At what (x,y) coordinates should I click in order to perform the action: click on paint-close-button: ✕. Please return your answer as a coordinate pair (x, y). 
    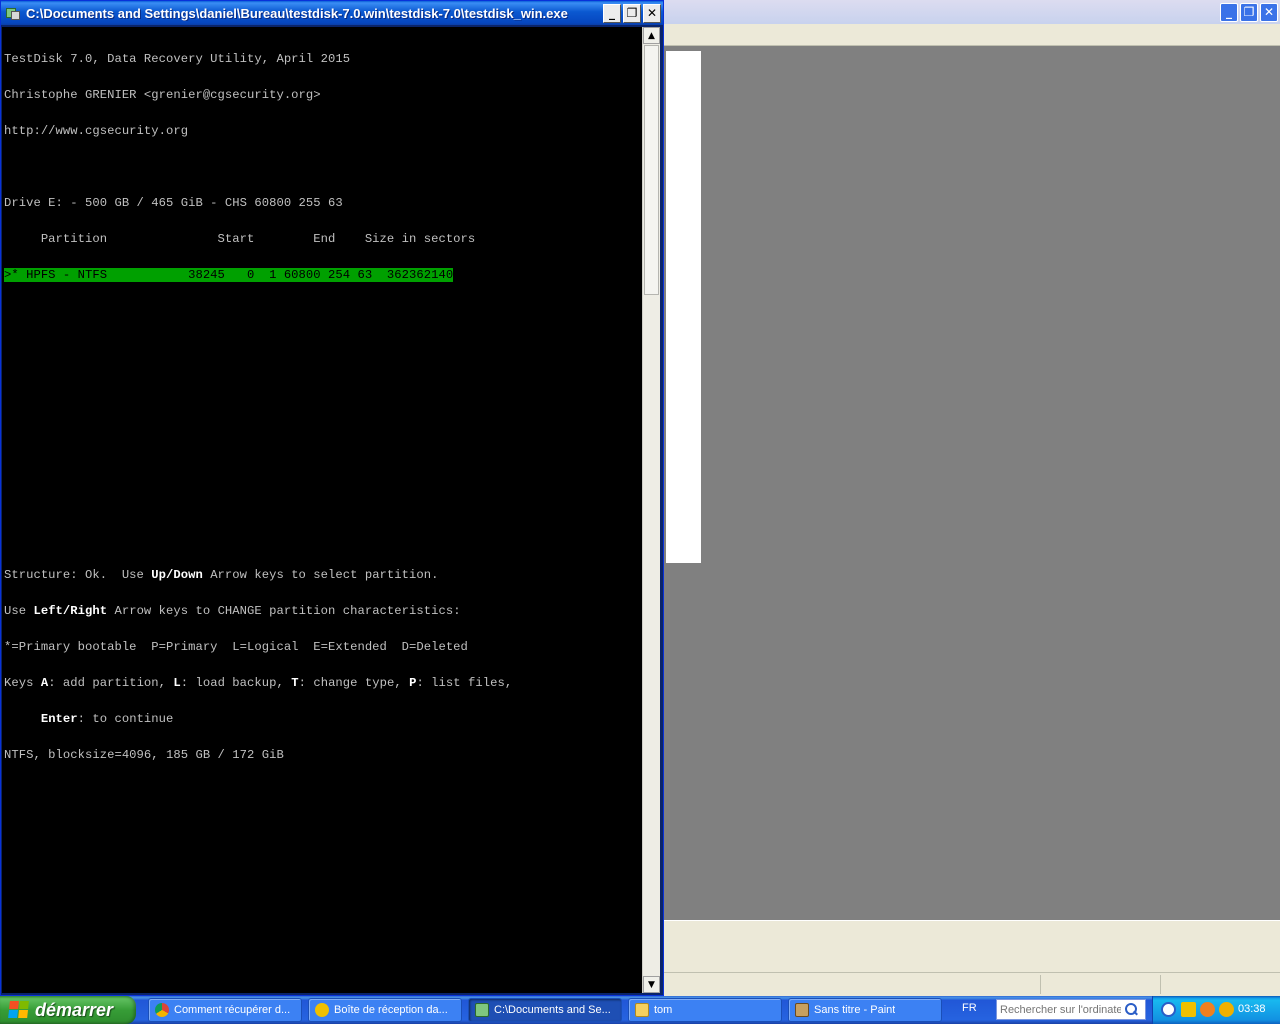
    Looking at the image, I should click on (1269, 12).